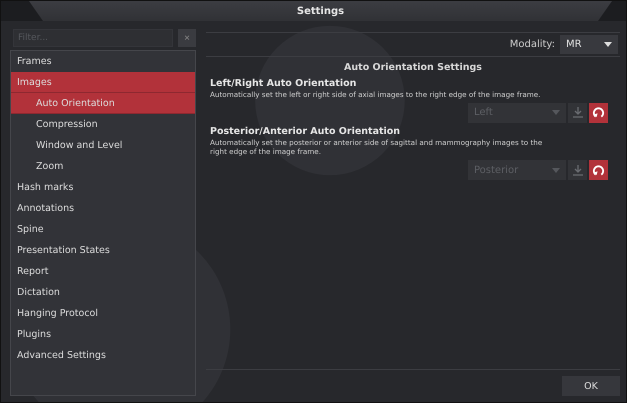 This screenshot has width=627, height=403. Describe the element at coordinates (413, 67) in the screenshot. I see `section-title: Auto Orientation Settings` at that location.